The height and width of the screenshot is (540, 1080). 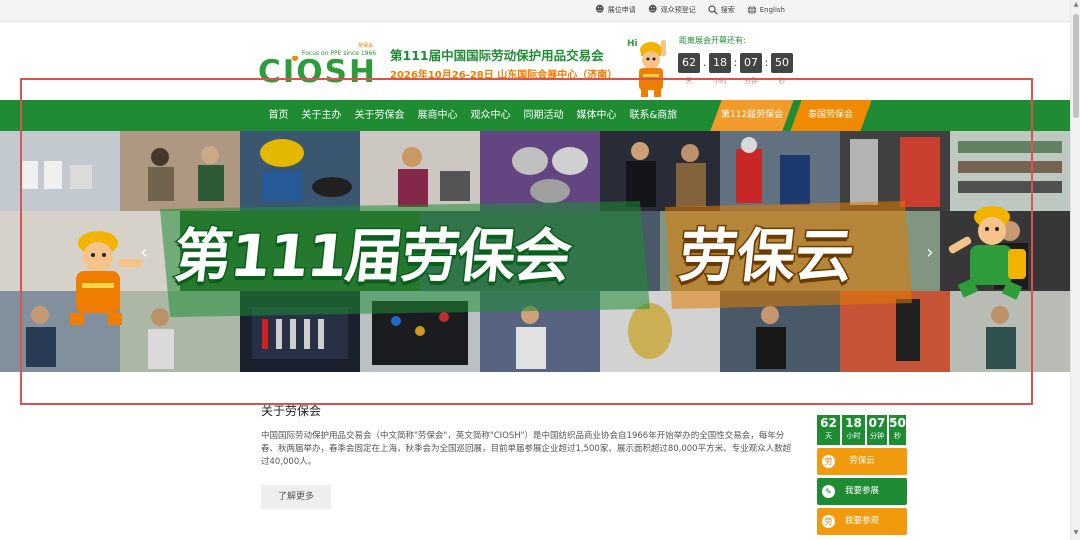 I want to click on side-countdown-hours: 18 小时, so click(x=853, y=430).